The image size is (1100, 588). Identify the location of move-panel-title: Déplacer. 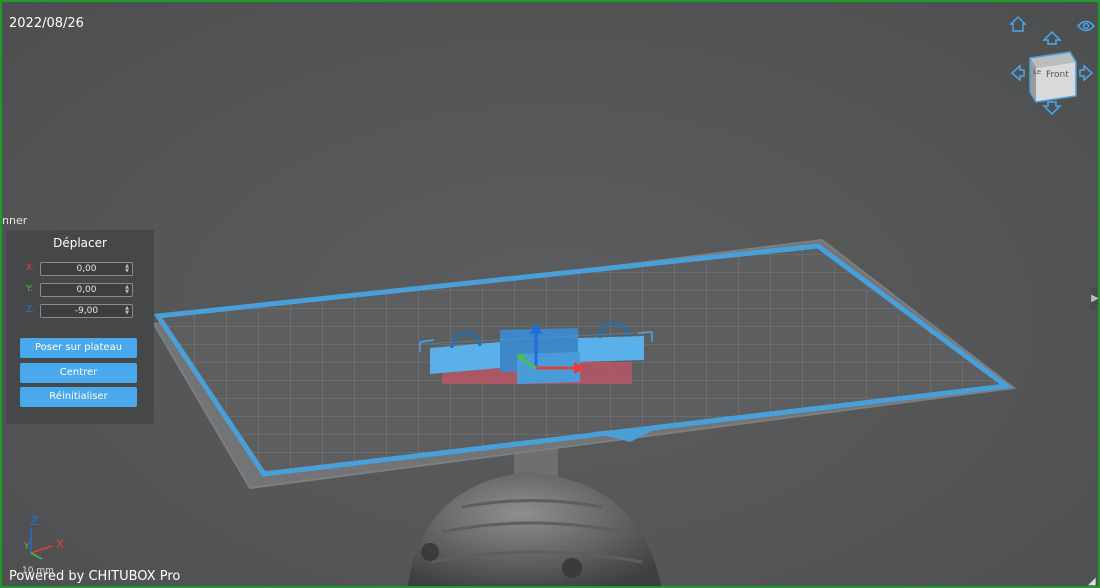
(80, 243).